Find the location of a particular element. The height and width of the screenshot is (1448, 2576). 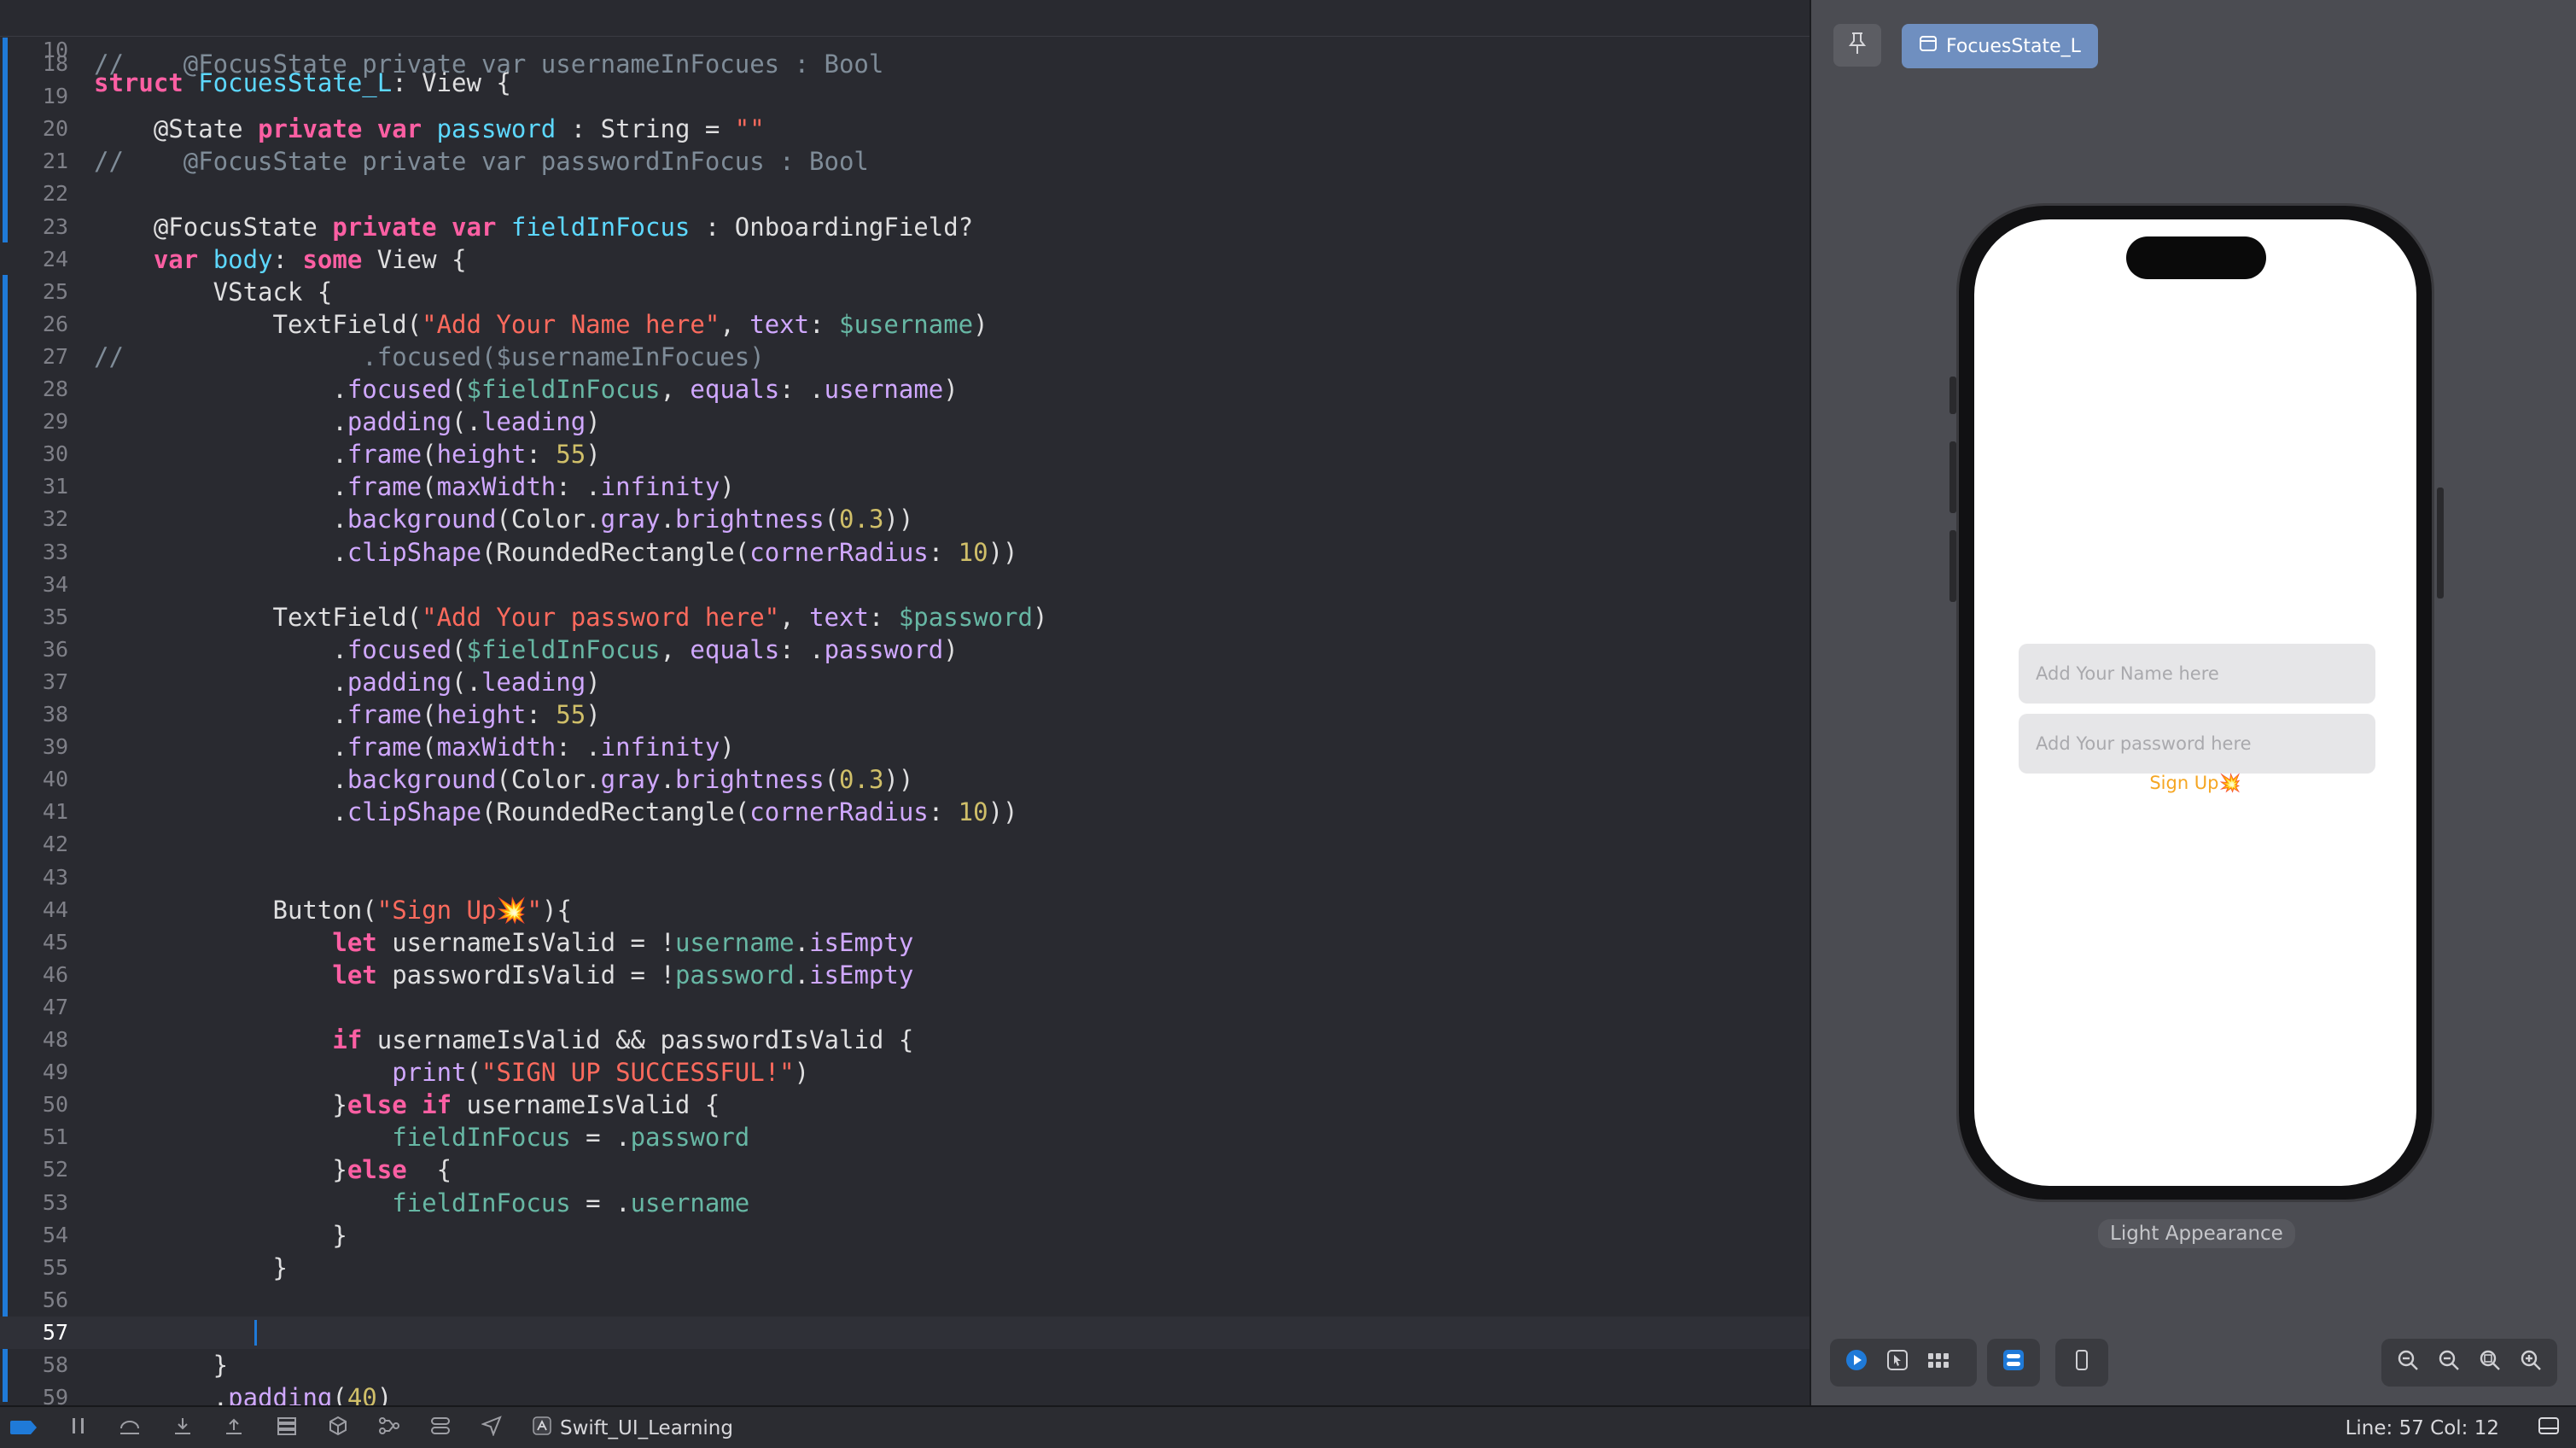

code-token: username is located at coordinates (734, 942).